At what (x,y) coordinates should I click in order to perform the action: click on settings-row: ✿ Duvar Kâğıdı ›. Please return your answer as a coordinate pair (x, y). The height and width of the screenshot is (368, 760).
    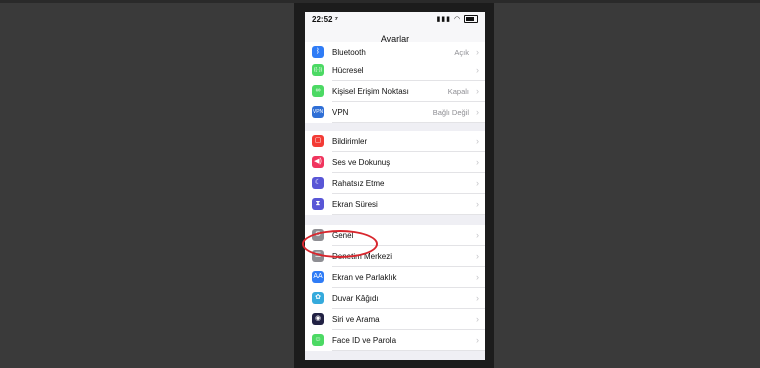
    Looking at the image, I should click on (395, 298).